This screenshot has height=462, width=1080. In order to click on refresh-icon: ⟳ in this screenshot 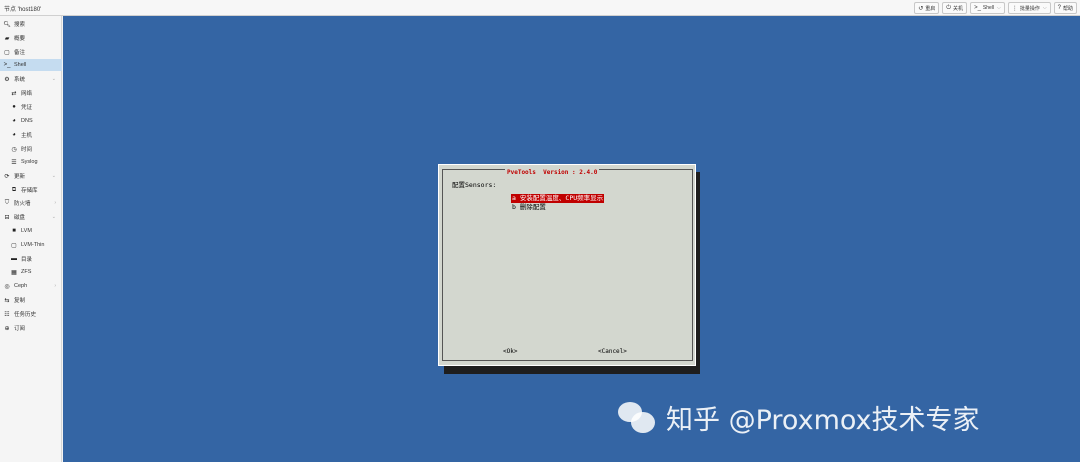, I will do `click(7, 176)`.